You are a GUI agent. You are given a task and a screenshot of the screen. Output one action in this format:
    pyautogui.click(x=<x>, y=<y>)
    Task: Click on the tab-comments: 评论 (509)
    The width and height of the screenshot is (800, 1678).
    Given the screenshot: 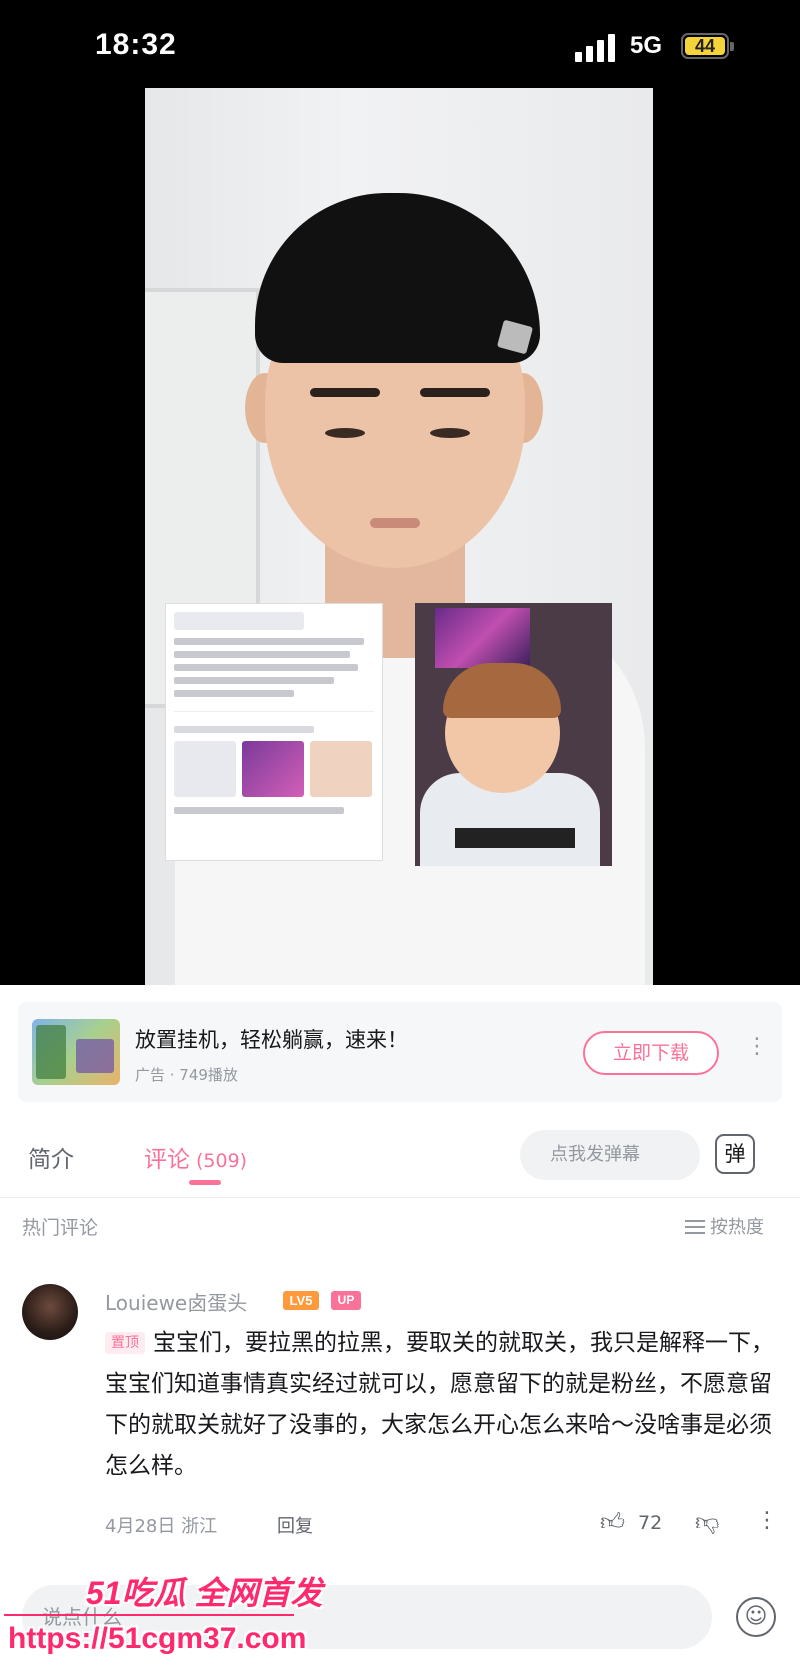 What is the action you would take?
    pyautogui.click(x=195, y=1157)
    